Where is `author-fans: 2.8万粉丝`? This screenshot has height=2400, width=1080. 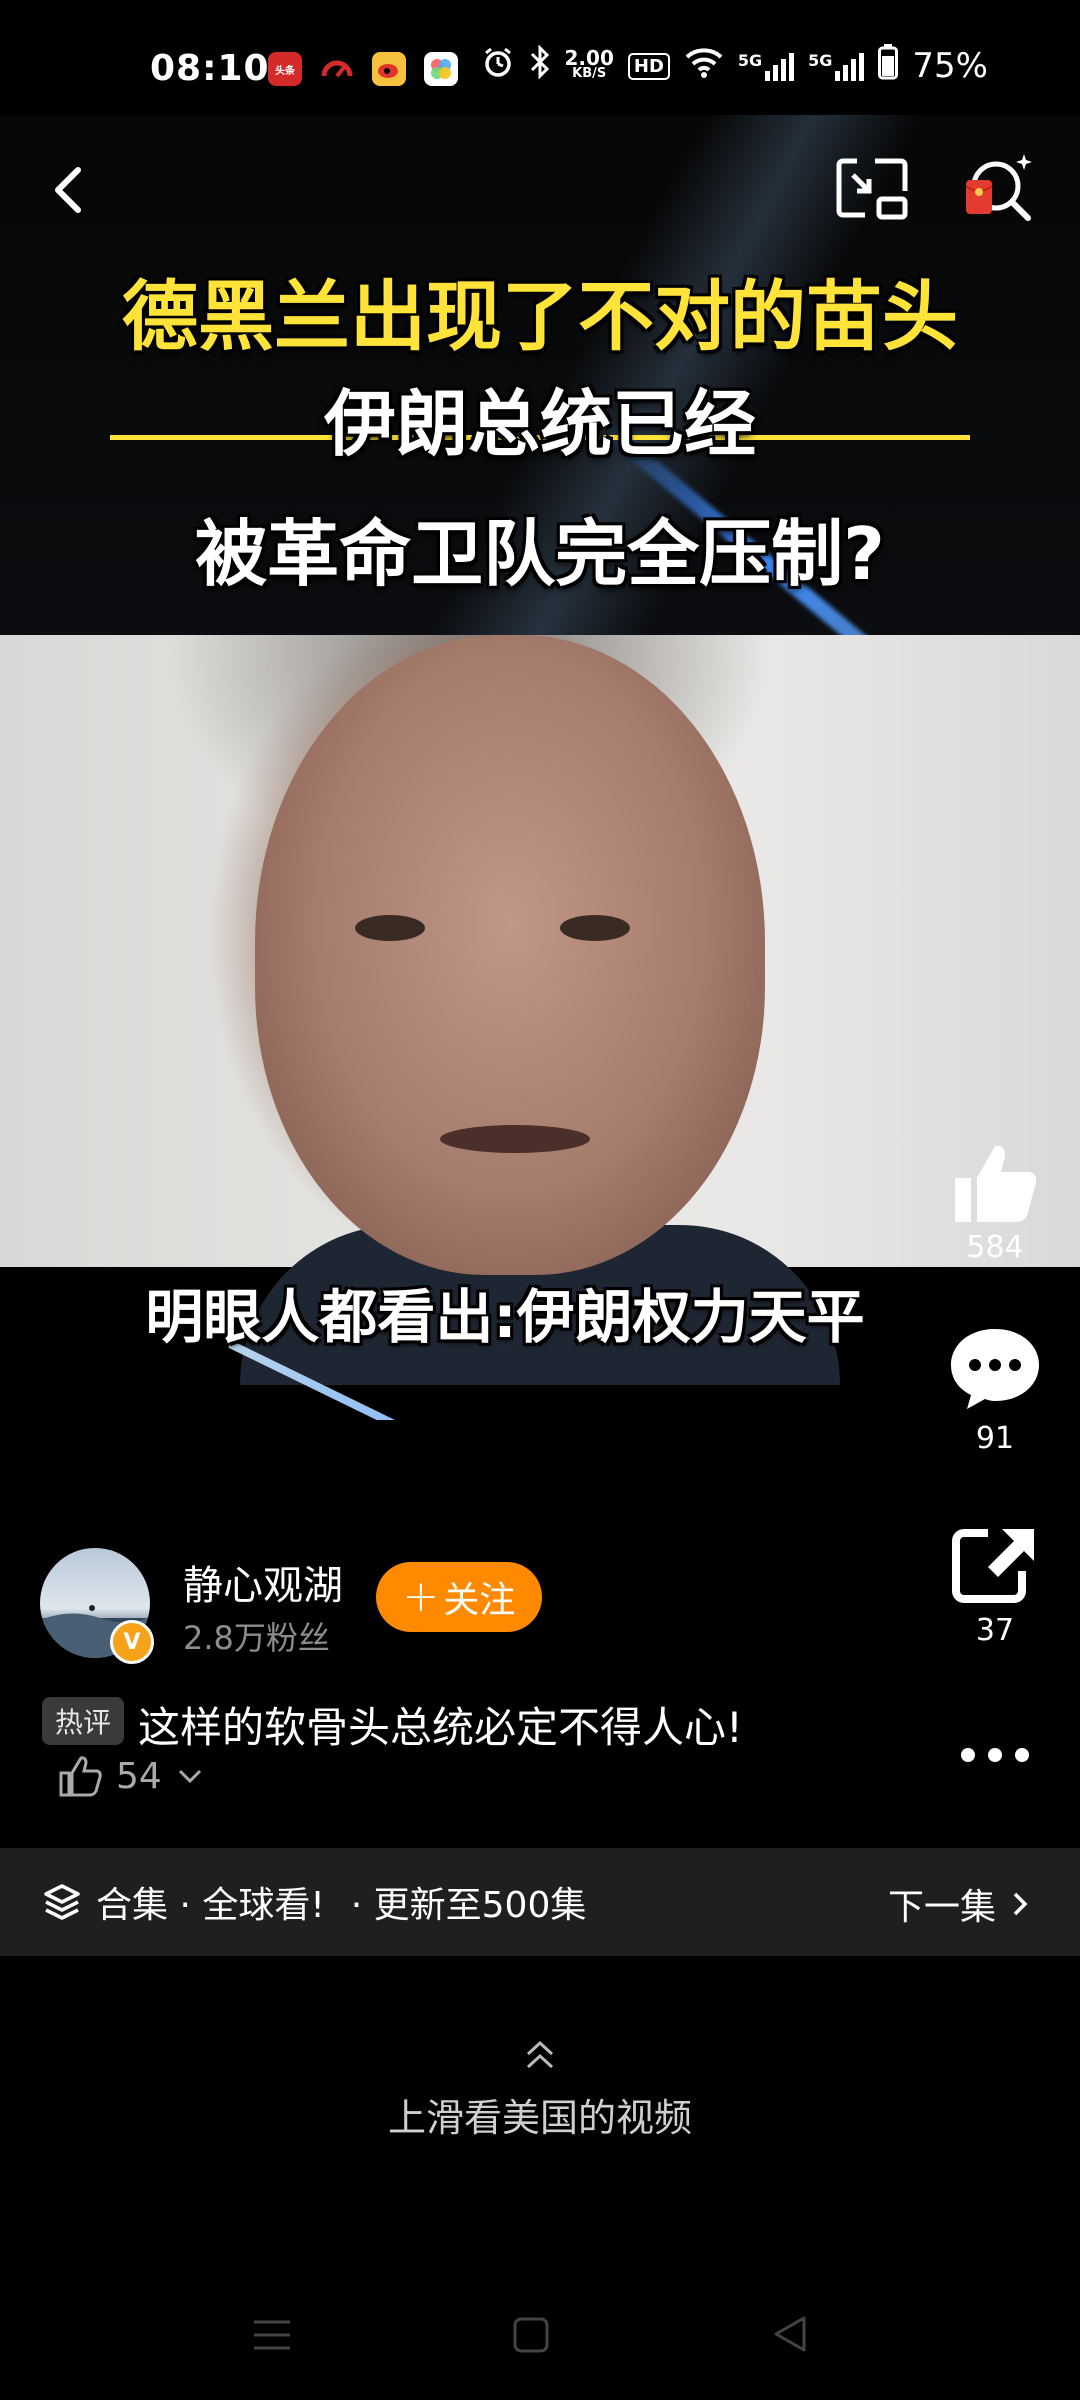
author-fans: 2.8万粉丝 is located at coordinates (256, 1638).